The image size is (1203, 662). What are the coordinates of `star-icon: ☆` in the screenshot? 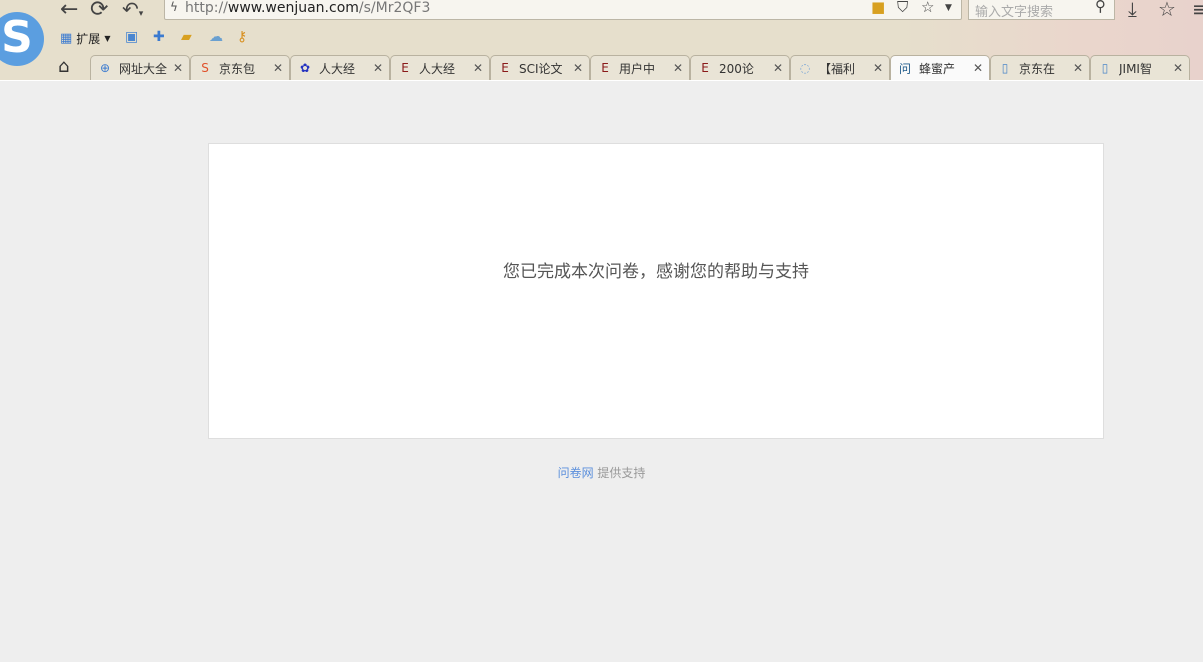 It's located at (927, 8).